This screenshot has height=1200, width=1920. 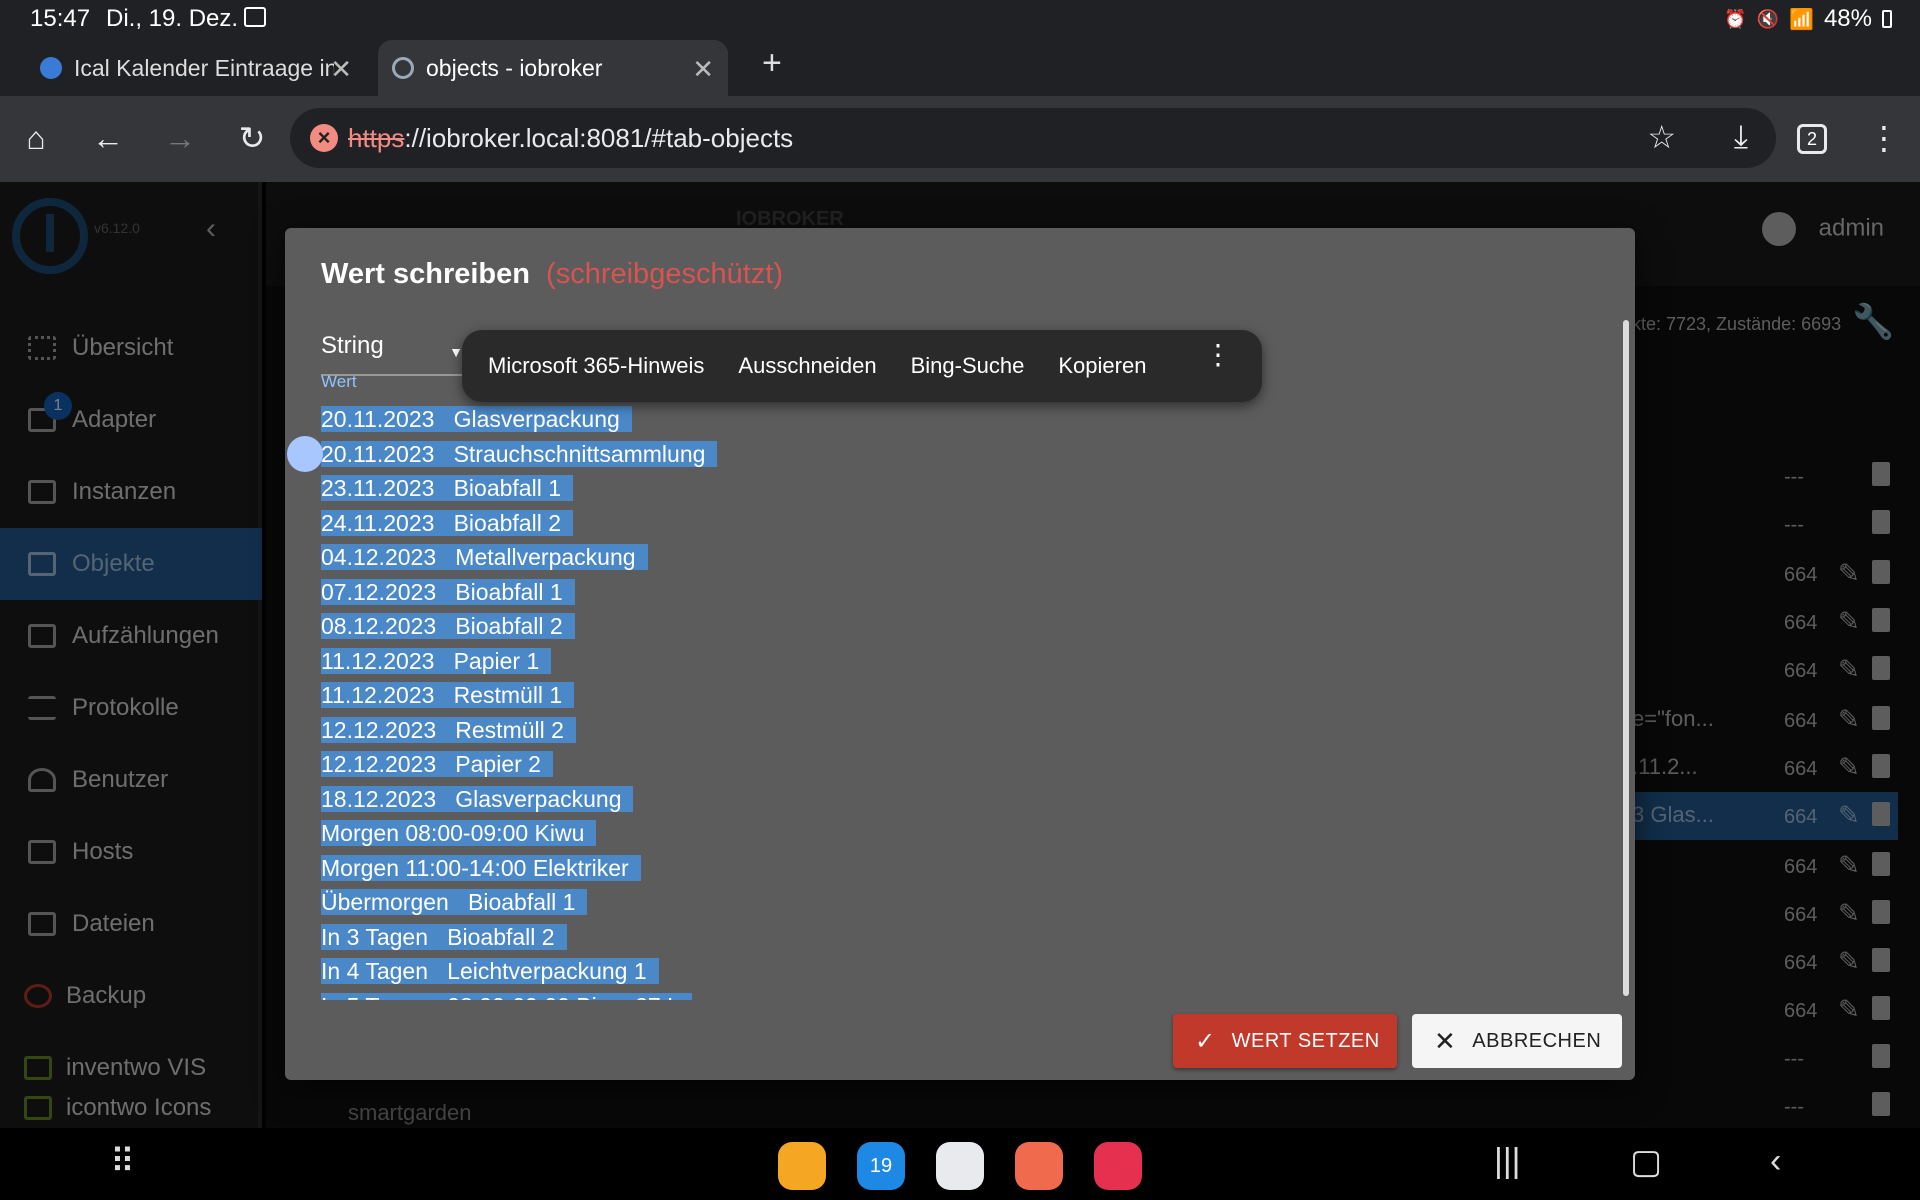 I want to click on status-icons: ⏰ 🔇 📶 48%, so click(x=1808, y=19).